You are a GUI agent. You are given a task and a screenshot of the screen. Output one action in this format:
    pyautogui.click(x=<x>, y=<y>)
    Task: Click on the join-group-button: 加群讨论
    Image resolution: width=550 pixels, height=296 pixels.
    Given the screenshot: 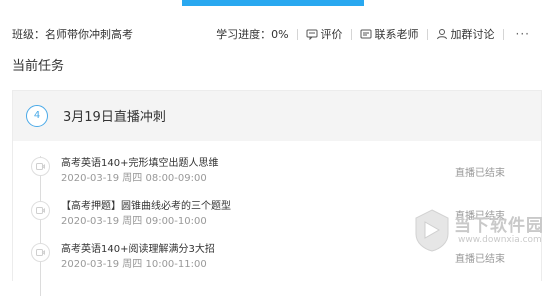 What is the action you would take?
    pyautogui.click(x=465, y=34)
    